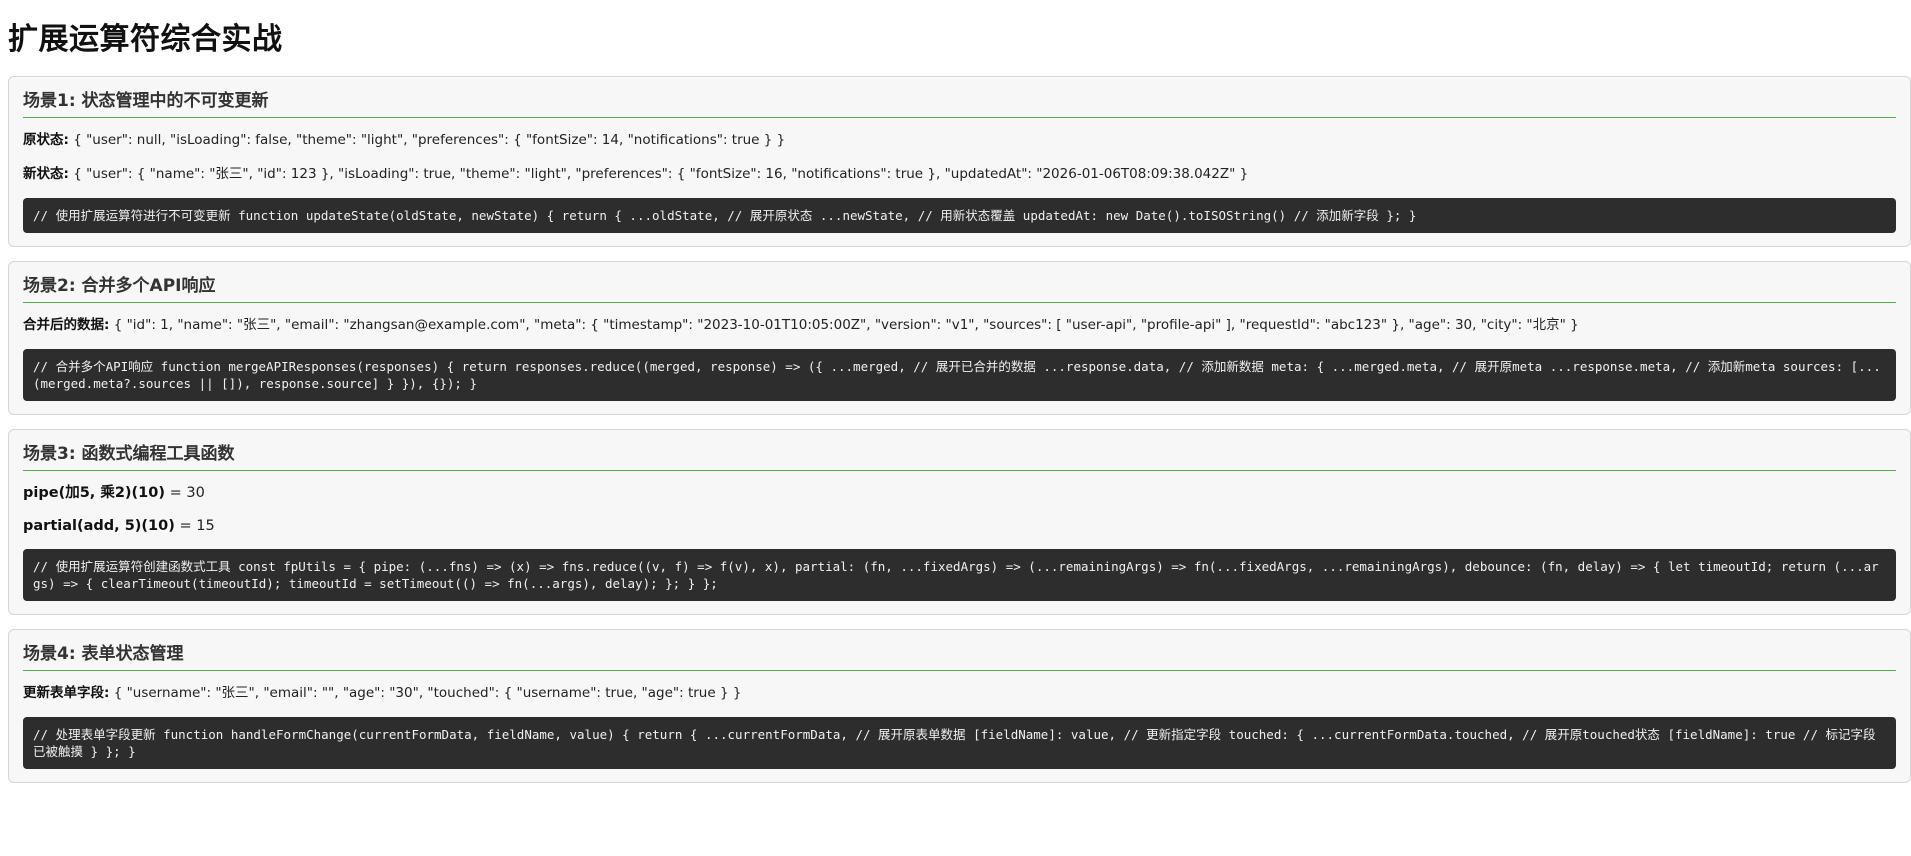 This screenshot has width=1911, height=856. What do you see at coordinates (46, 174) in the screenshot?
I see `new-state-label: 新状态:` at bounding box center [46, 174].